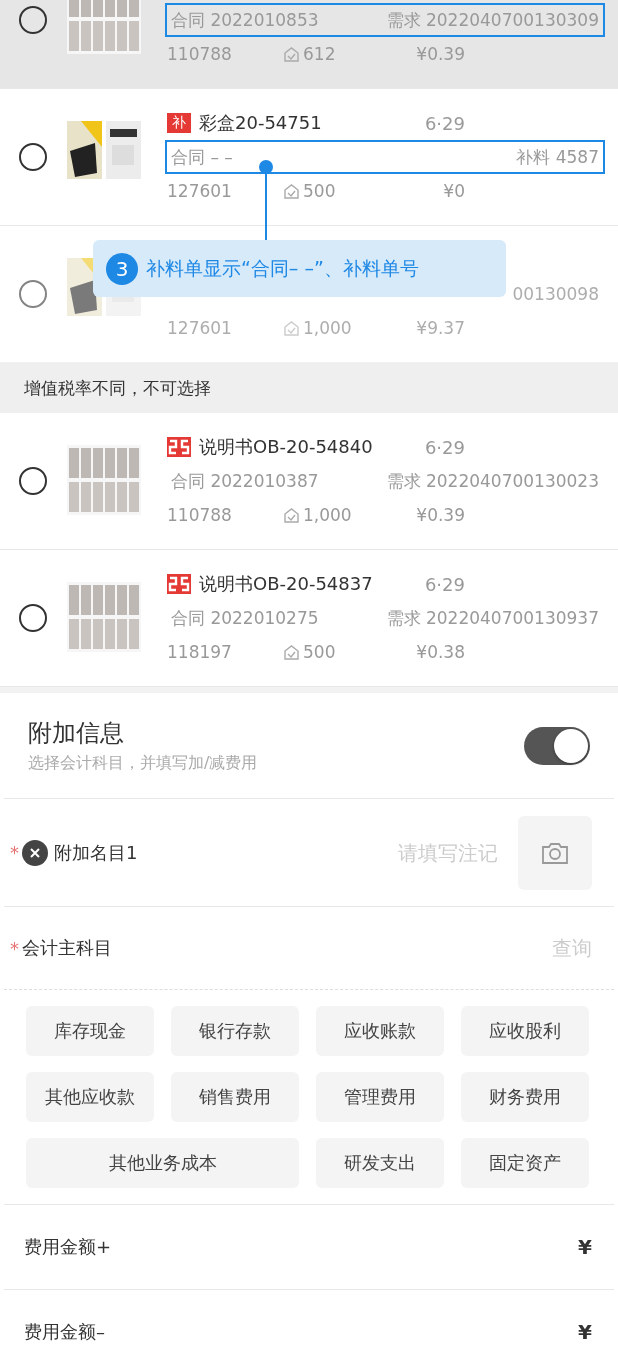  What do you see at coordinates (309, 388) in the screenshot?
I see `section-header: 增值税率不同，不可选择` at bounding box center [309, 388].